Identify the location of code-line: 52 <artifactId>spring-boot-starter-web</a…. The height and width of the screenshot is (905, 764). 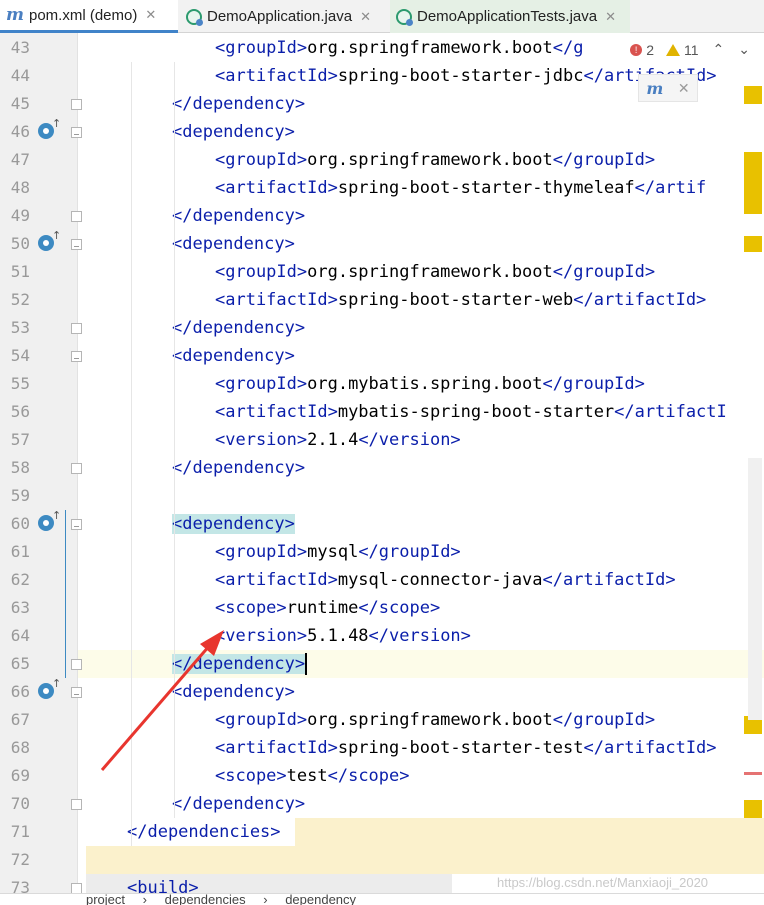
(382, 300).